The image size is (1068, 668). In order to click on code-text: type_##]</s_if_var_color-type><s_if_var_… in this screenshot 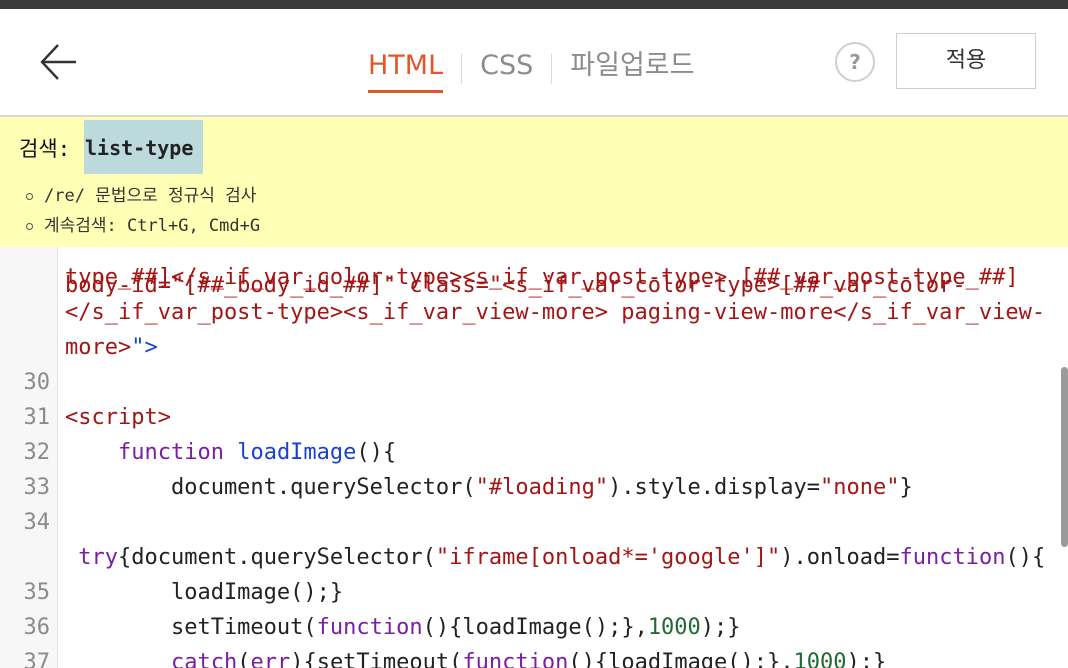, I will do `click(542, 277)`.